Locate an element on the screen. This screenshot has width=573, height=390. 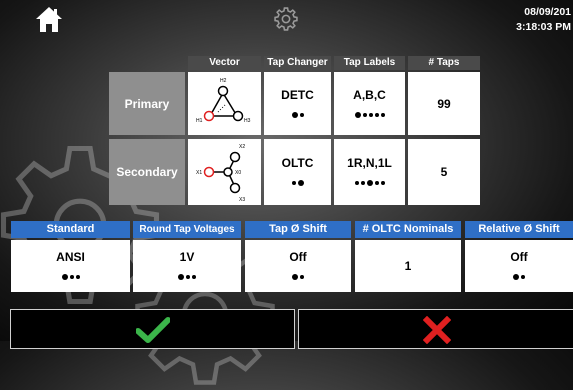
setting-header-standard: Standard is located at coordinates (70, 229).